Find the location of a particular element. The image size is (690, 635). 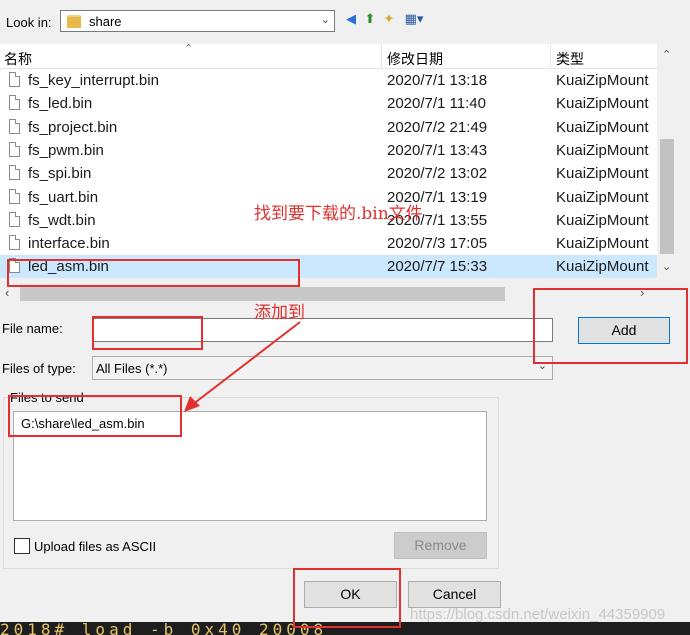

annotation-arrow is located at coordinates (242, 366).